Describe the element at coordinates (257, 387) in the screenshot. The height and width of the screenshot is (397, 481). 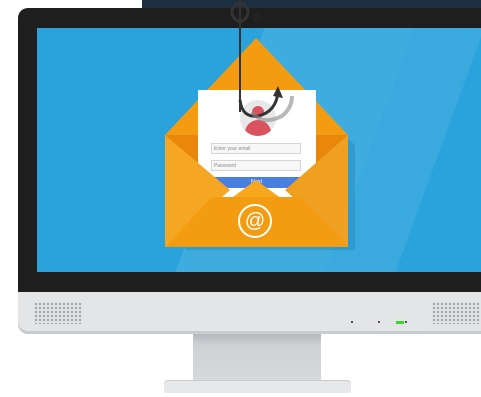
I see `monitor-base` at that location.